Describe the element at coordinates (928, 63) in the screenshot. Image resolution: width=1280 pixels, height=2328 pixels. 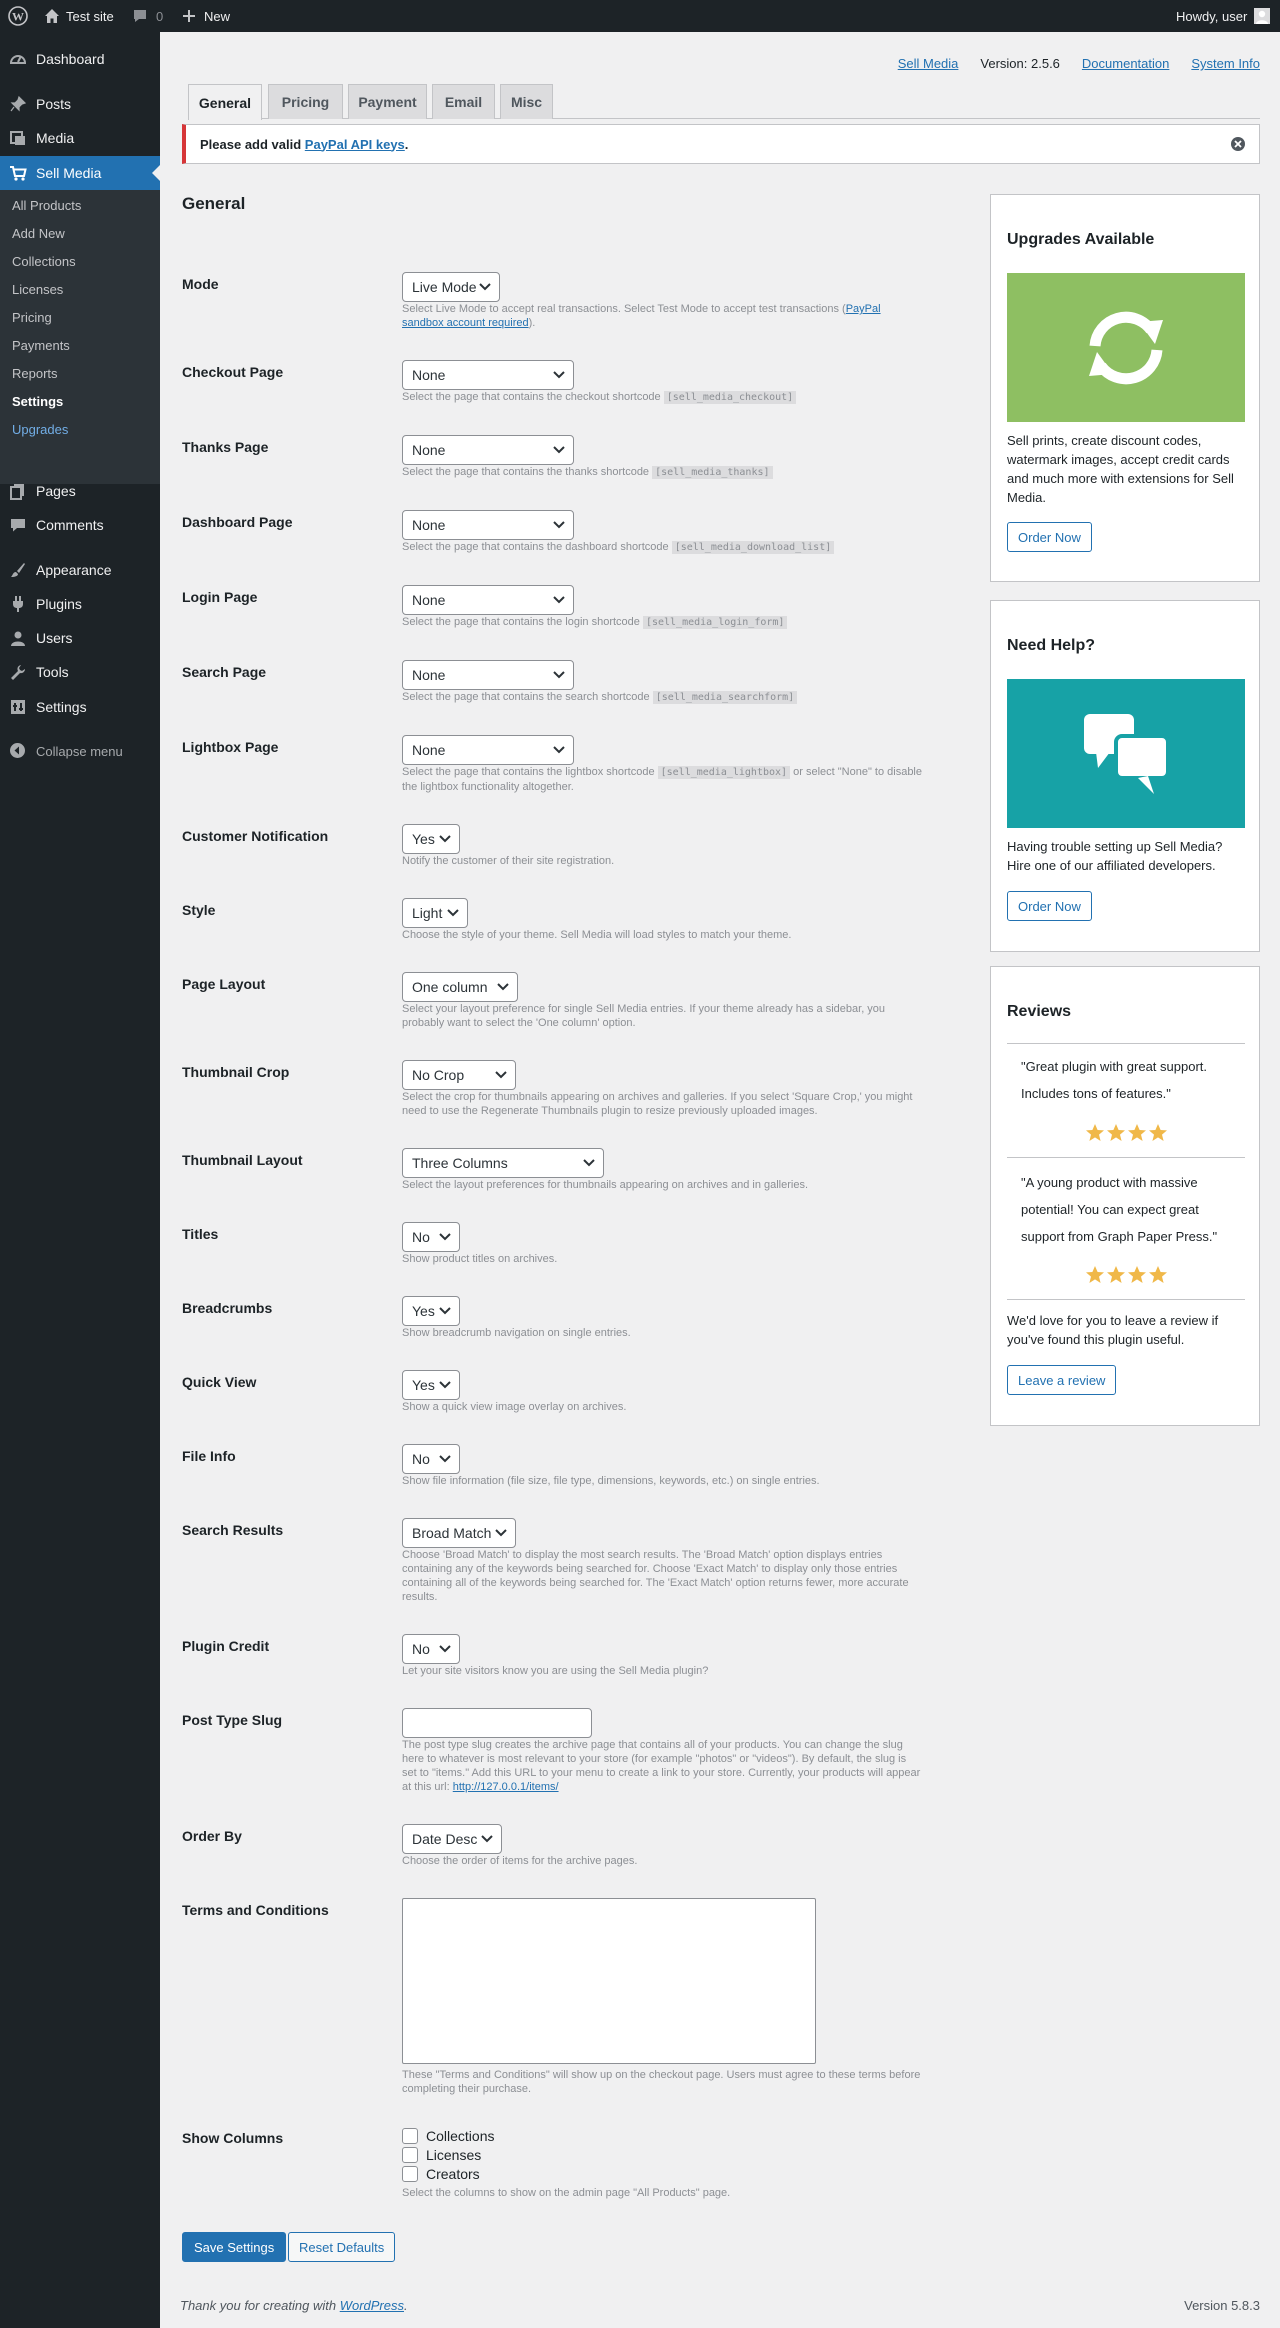
I see `sell-media-link: Sell Media` at that location.